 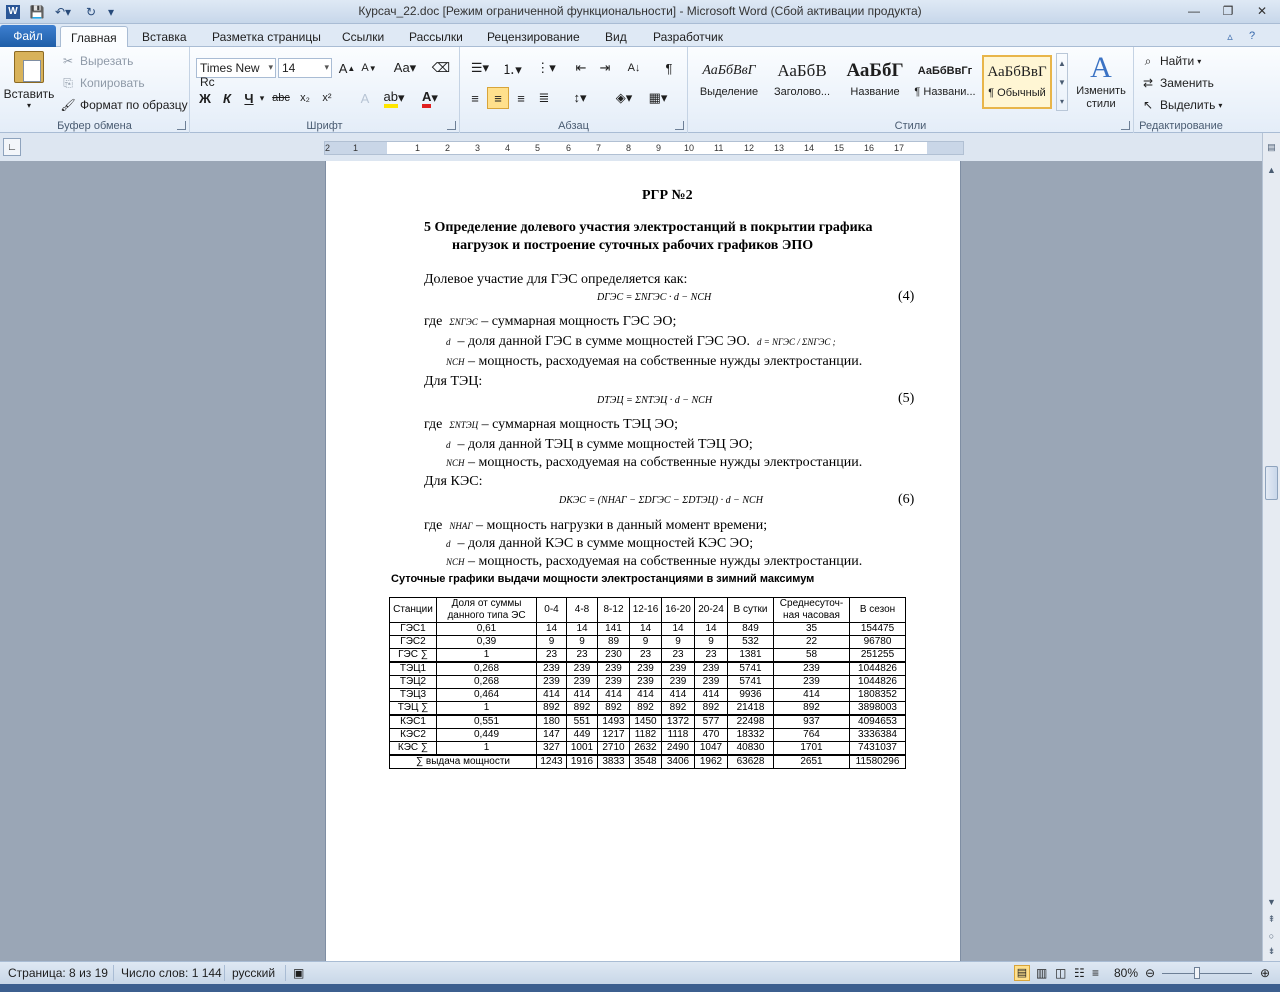 I want to click on table-cell: КЭС2, so click(x=413, y=735).